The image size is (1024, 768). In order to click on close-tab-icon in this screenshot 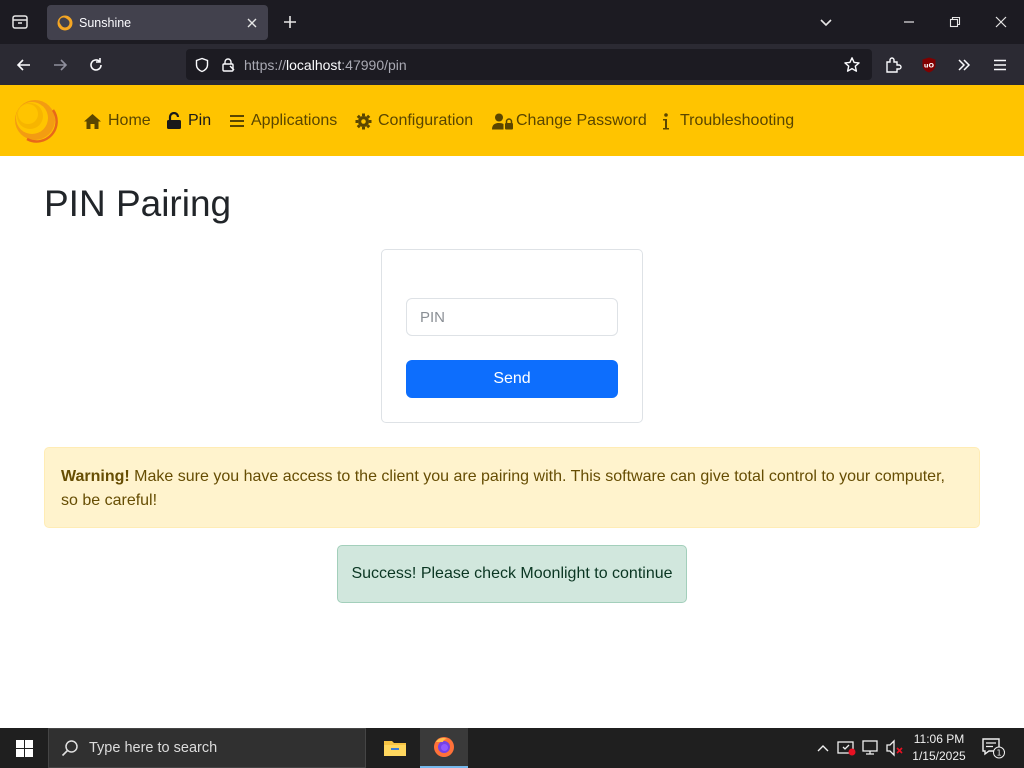, I will do `click(252, 23)`.